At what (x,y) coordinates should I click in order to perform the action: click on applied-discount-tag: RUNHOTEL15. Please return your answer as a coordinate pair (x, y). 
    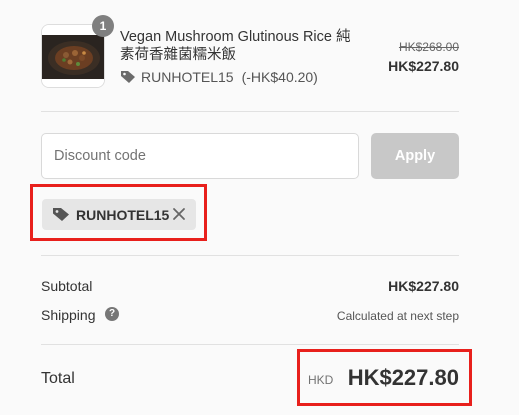
    Looking at the image, I should click on (119, 214).